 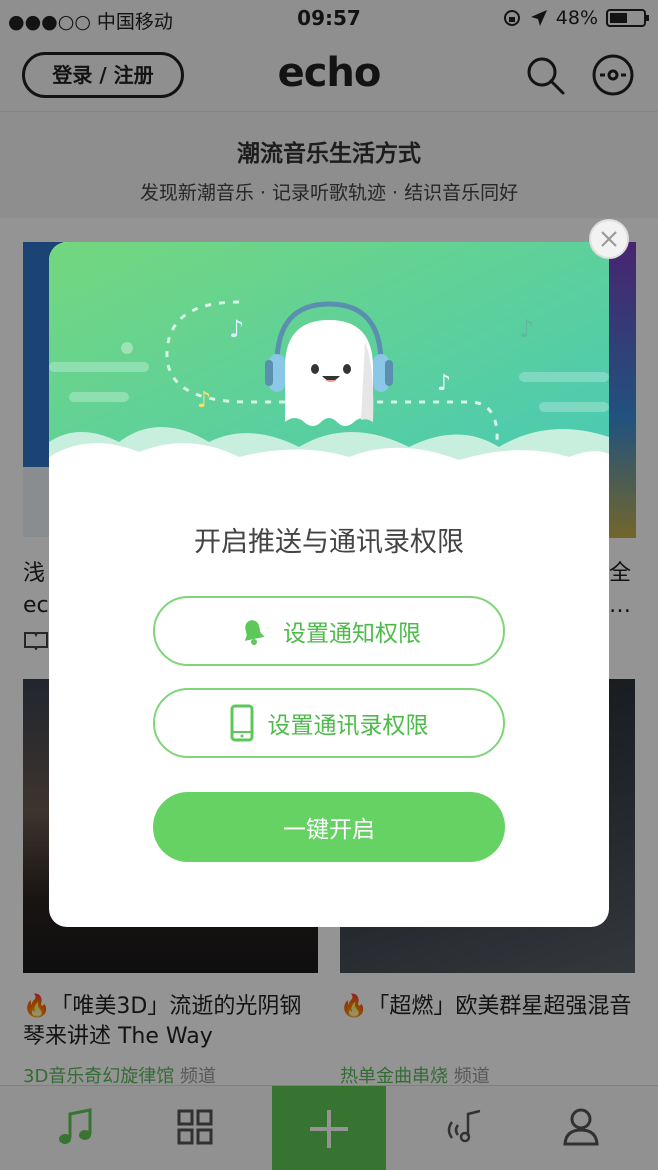 I want to click on close-icon, so click(x=609, y=239).